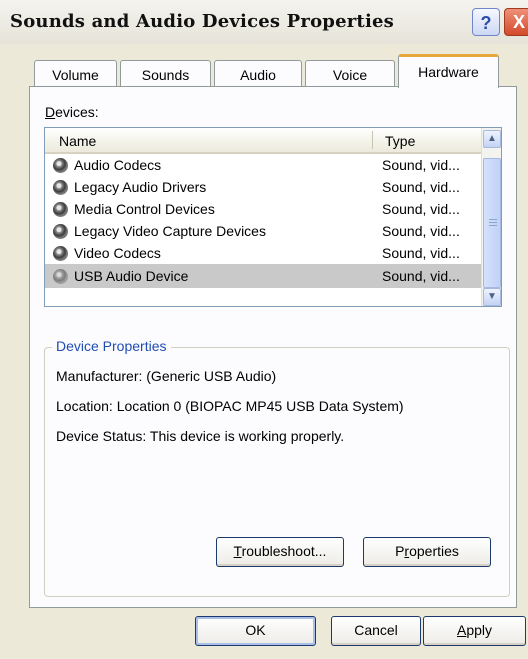  Describe the element at coordinates (474, 631) in the screenshot. I see `apply-button: Apply` at that location.